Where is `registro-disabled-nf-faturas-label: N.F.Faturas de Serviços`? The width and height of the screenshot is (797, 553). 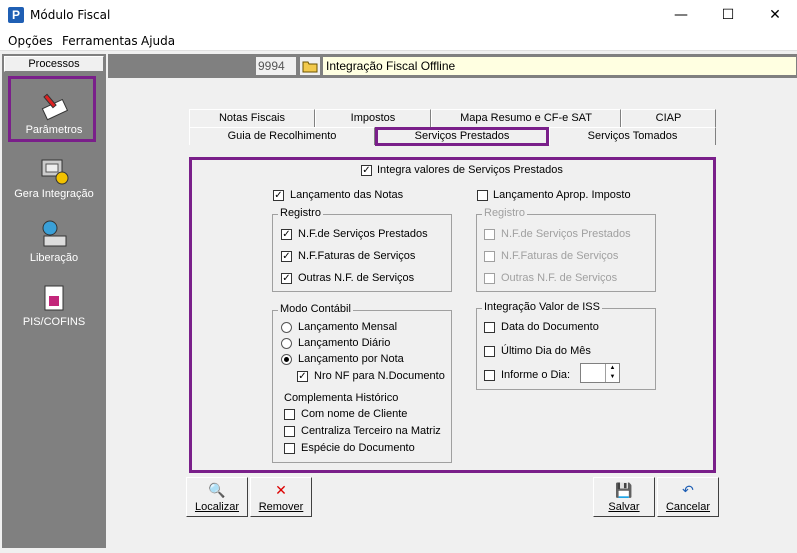 registro-disabled-nf-faturas-label: N.F.Faturas de Serviços is located at coordinates (560, 256).